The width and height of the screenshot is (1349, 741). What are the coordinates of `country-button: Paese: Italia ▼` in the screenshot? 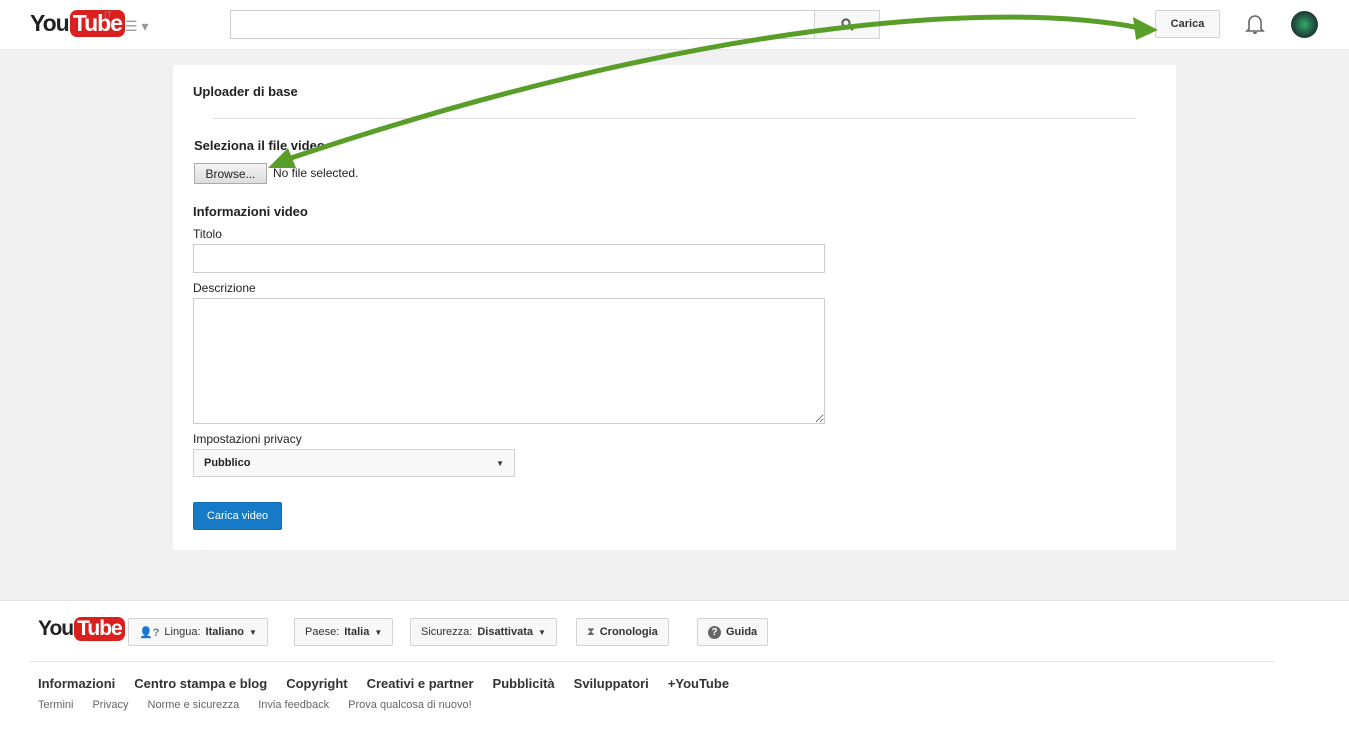 It's located at (344, 632).